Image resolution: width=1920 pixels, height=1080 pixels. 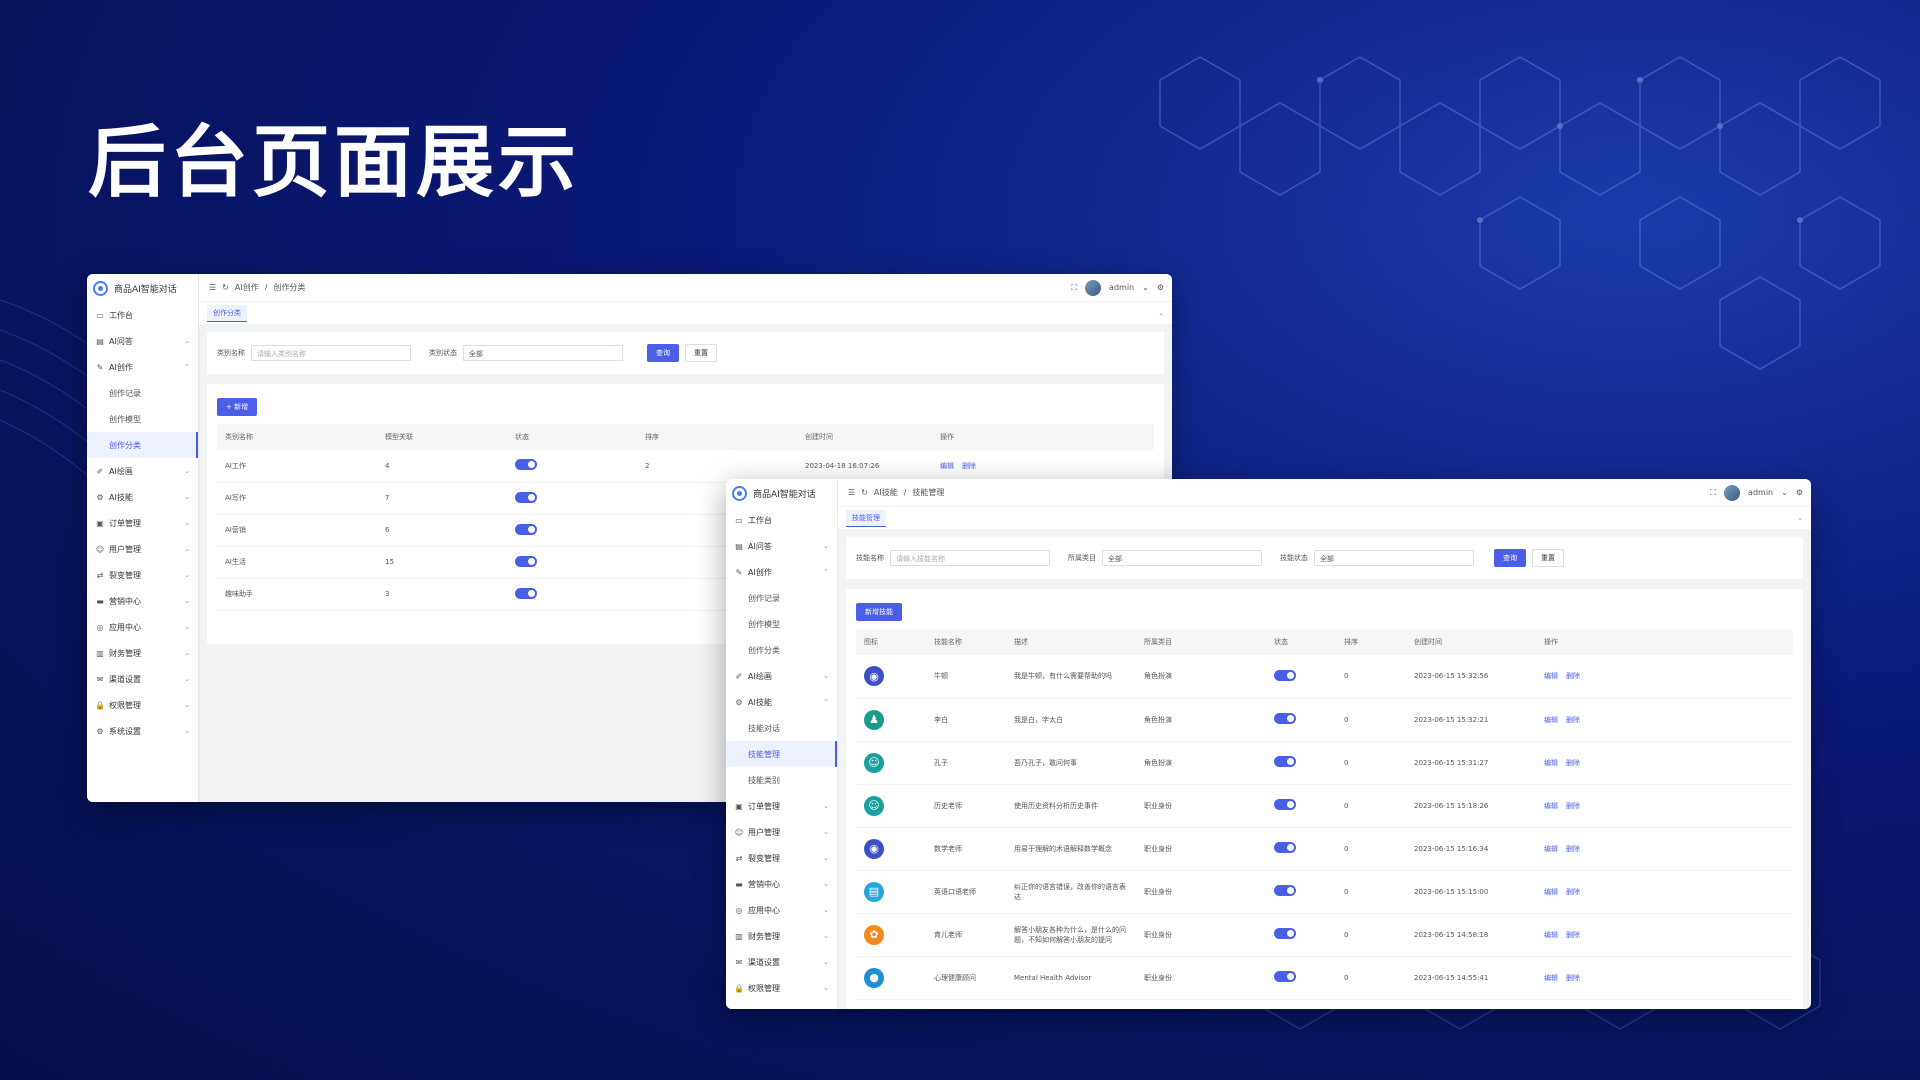 What do you see at coordinates (331, 353) in the screenshot?
I see `category-name-input: 请输入类别名称` at bounding box center [331, 353].